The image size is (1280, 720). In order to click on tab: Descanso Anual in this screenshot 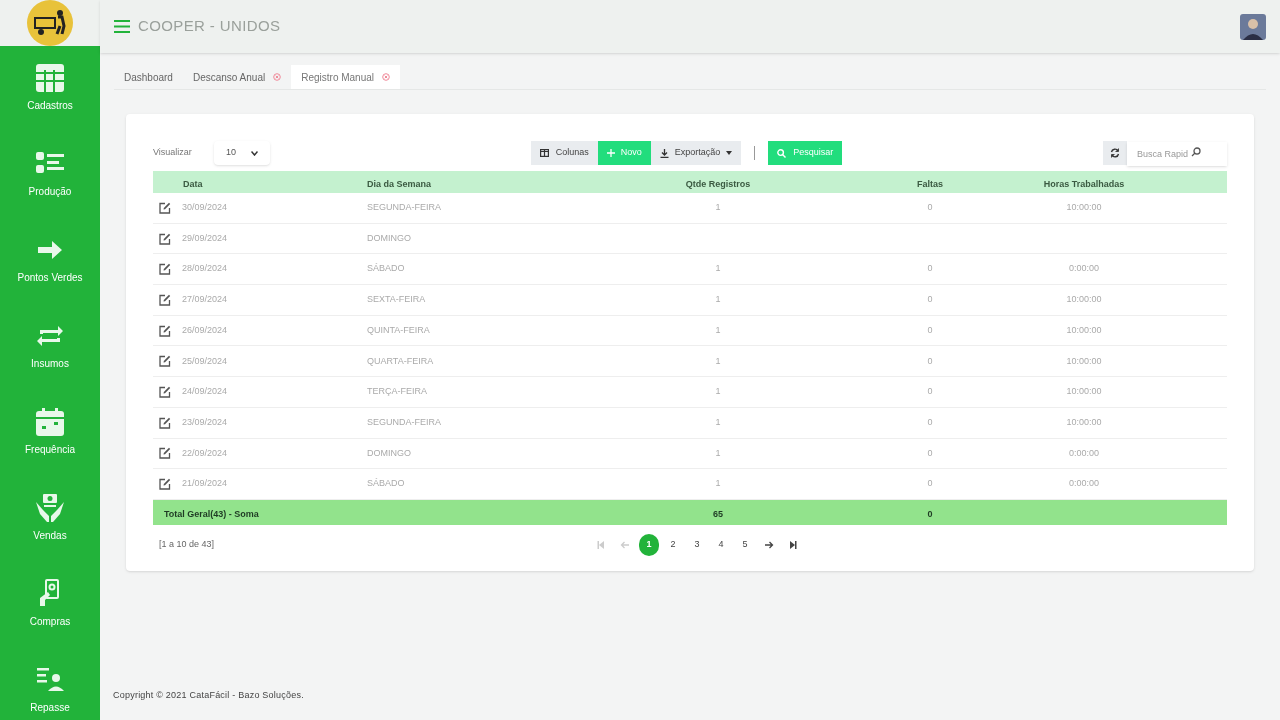, I will do `click(237, 77)`.